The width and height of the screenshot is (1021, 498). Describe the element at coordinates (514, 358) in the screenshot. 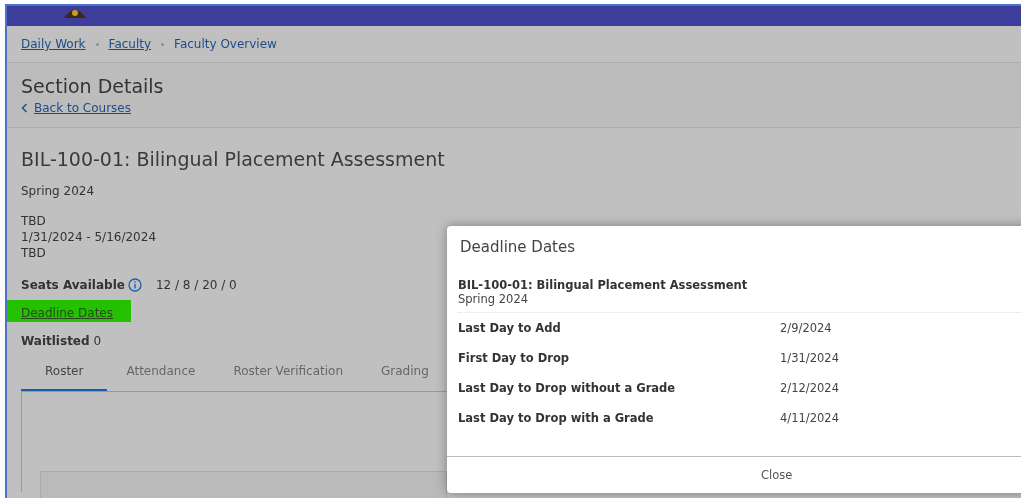

I see `deadline-label: First Day to Drop` at that location.